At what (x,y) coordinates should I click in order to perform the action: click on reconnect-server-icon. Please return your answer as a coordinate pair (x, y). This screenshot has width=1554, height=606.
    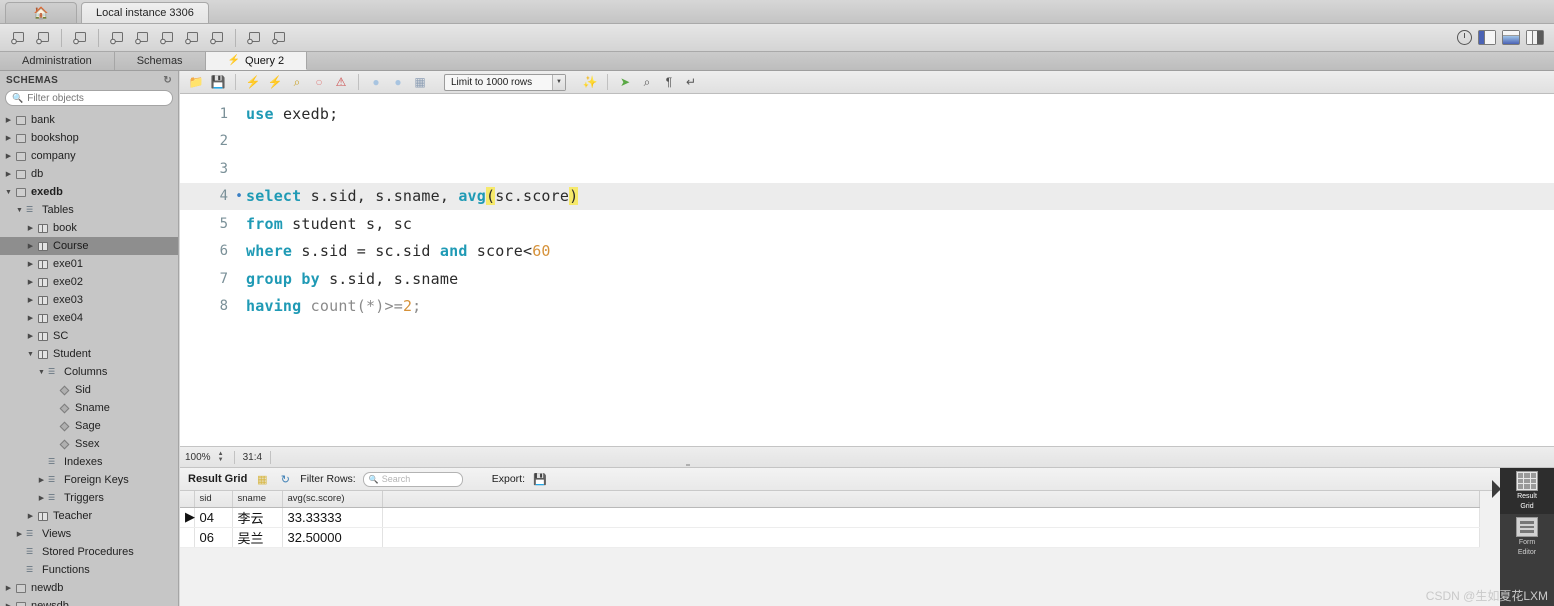
    Looking at the image, I should click on (279, 37).